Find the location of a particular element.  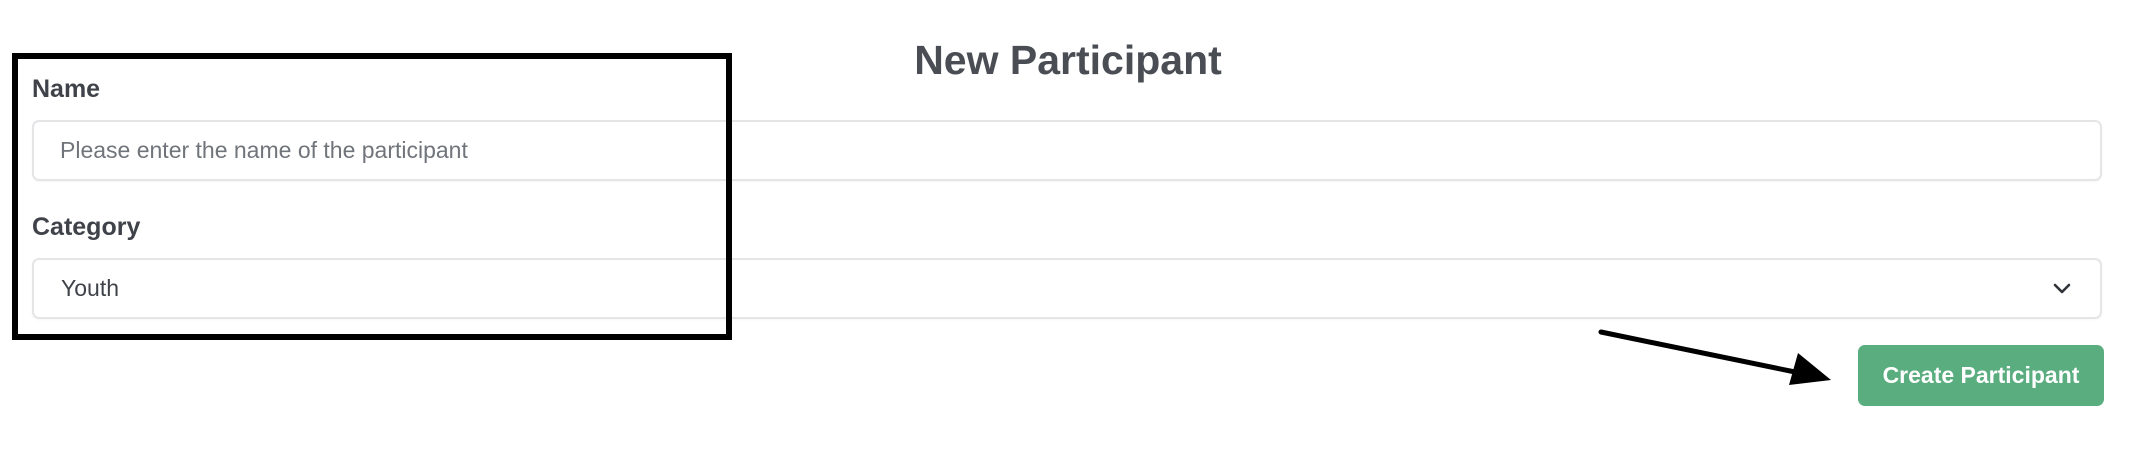

name-input is located at coordinates (1067, 150).